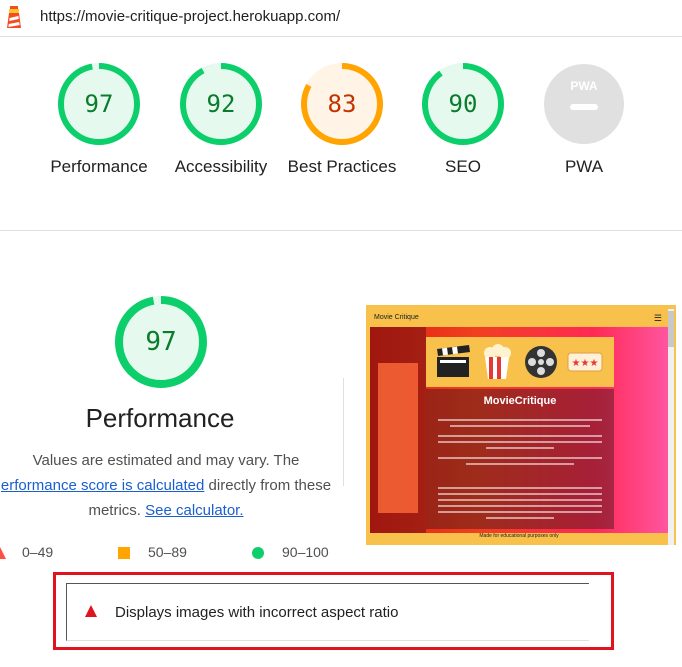 This screenshot has height=667, width=682. I want to click on fail-triangle-icon, so click(91, 611).